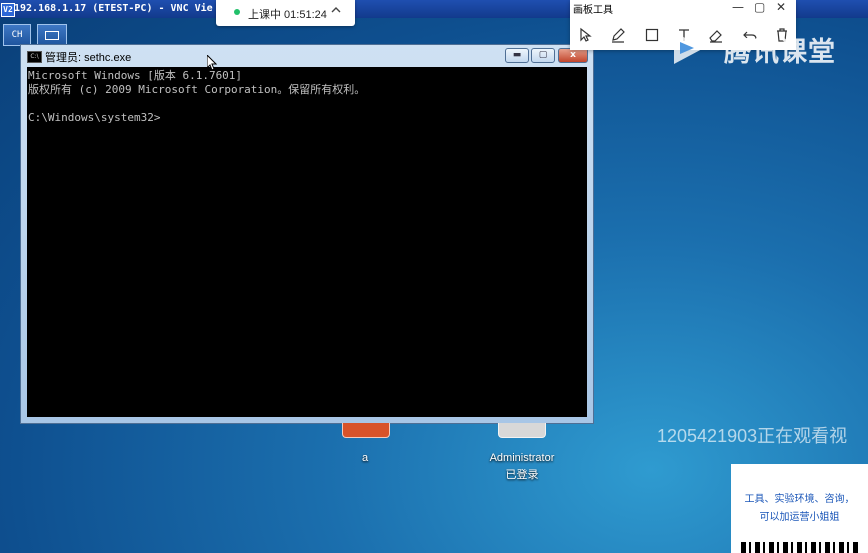  What do you see at coordinates (586, 35) in the screenshot?
I see `select-icon` at bounding box center [586, 35].